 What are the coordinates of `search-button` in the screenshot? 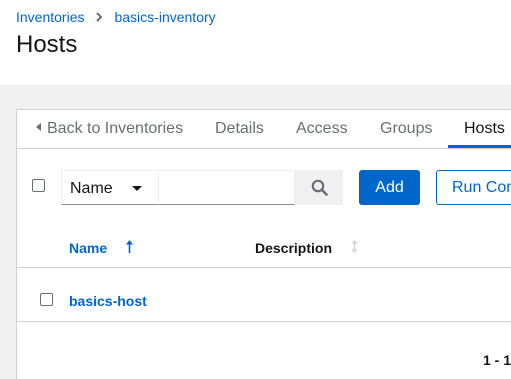 It's located at (319, 187).